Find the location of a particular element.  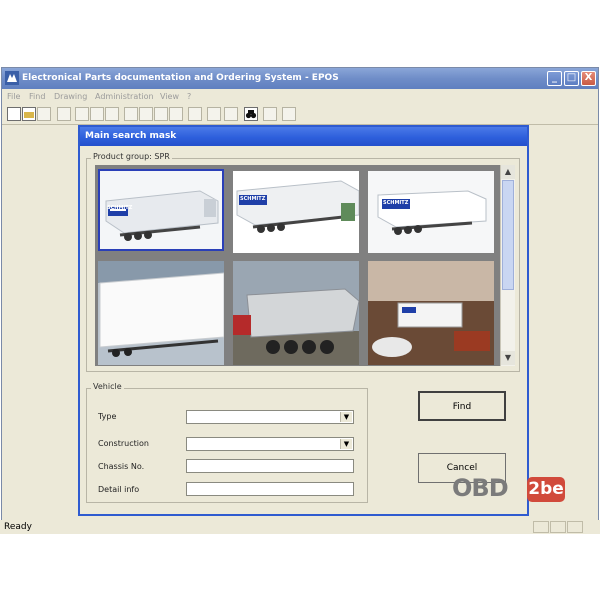

dialog-titlebar: Main search mask is located at coordinates (303, 136).